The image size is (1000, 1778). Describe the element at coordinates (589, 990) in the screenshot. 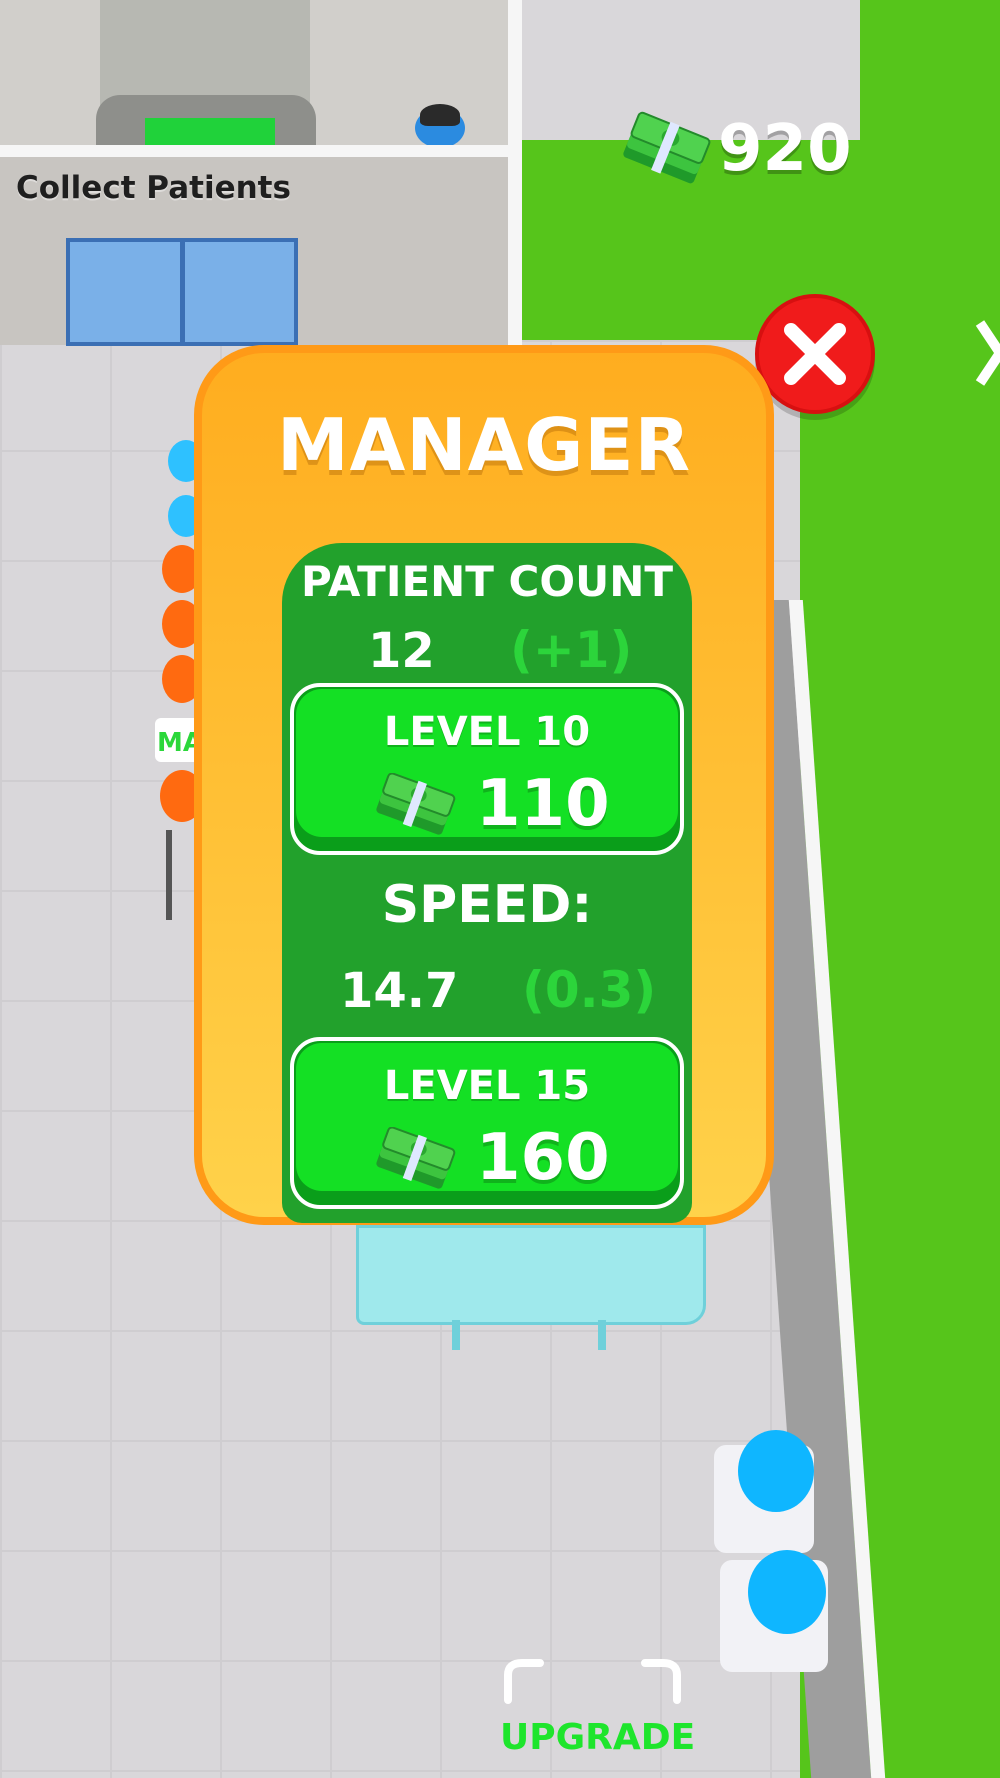

I see `speed-bonus: (0.3)` at that location.